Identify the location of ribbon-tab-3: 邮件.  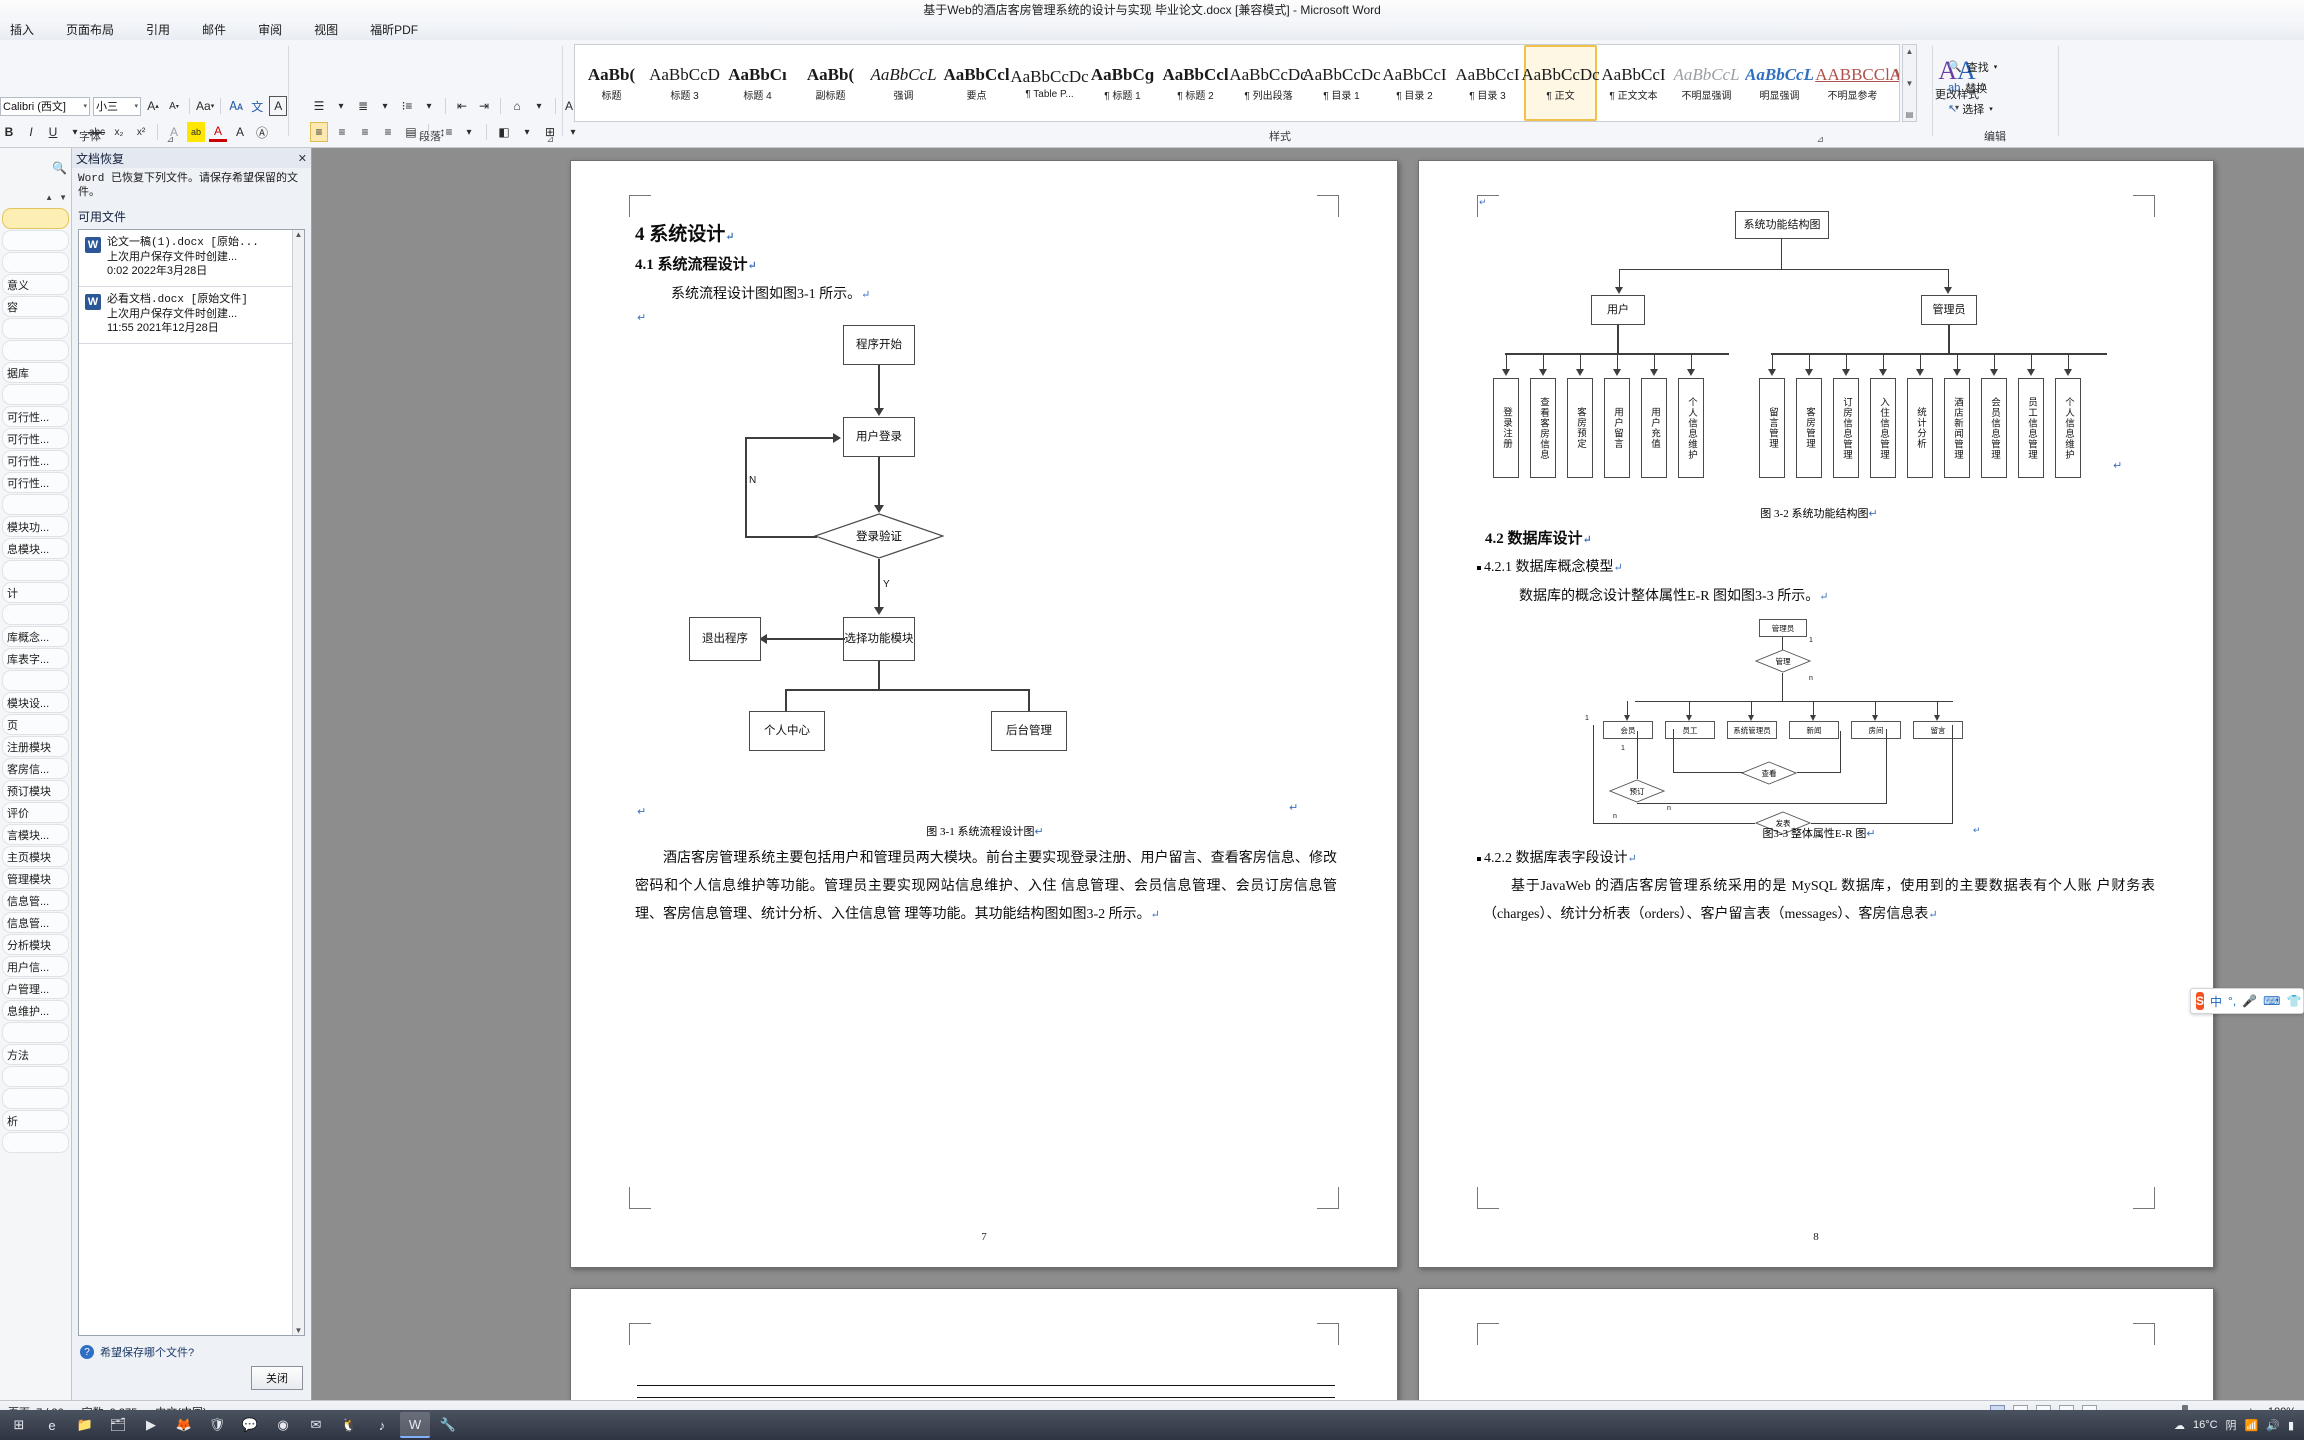
(214, 29).